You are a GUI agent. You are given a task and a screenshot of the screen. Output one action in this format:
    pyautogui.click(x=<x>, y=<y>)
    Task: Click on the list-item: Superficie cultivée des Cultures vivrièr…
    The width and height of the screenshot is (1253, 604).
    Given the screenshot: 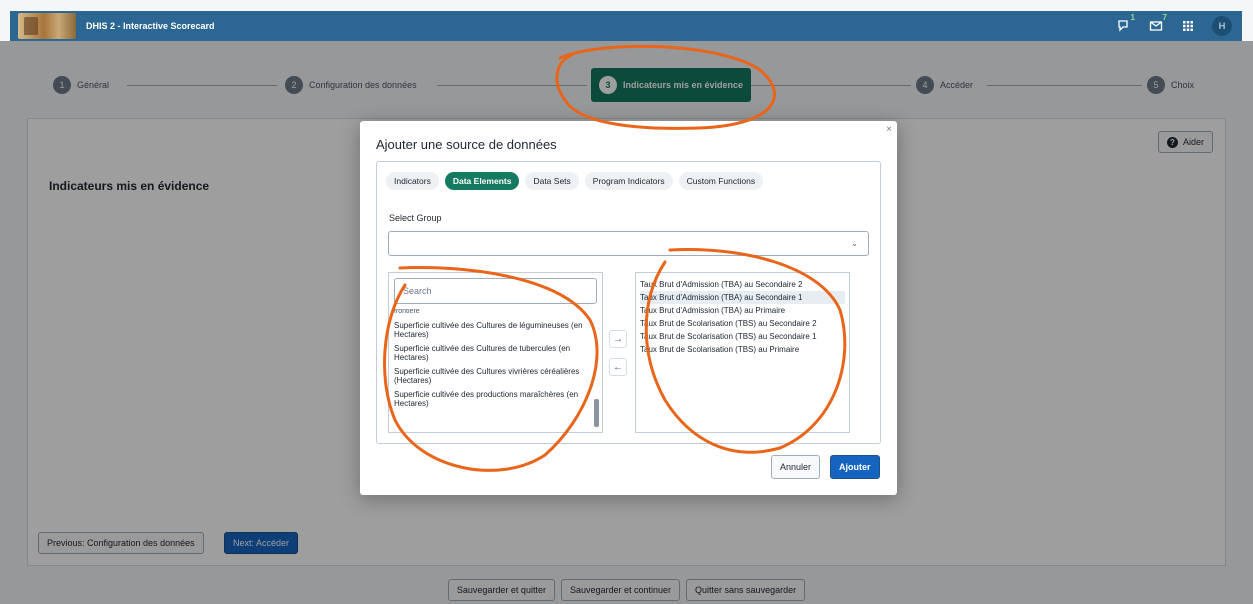 What is the action you would take?
    pyautogui.click(x=494, y=376)
    